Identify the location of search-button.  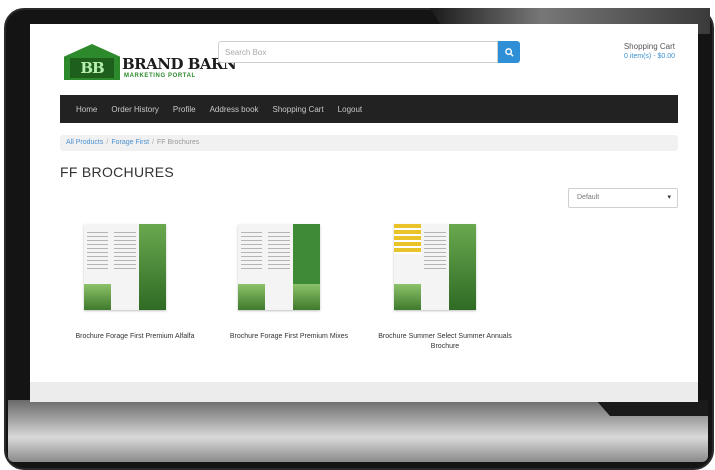
(509, 52).